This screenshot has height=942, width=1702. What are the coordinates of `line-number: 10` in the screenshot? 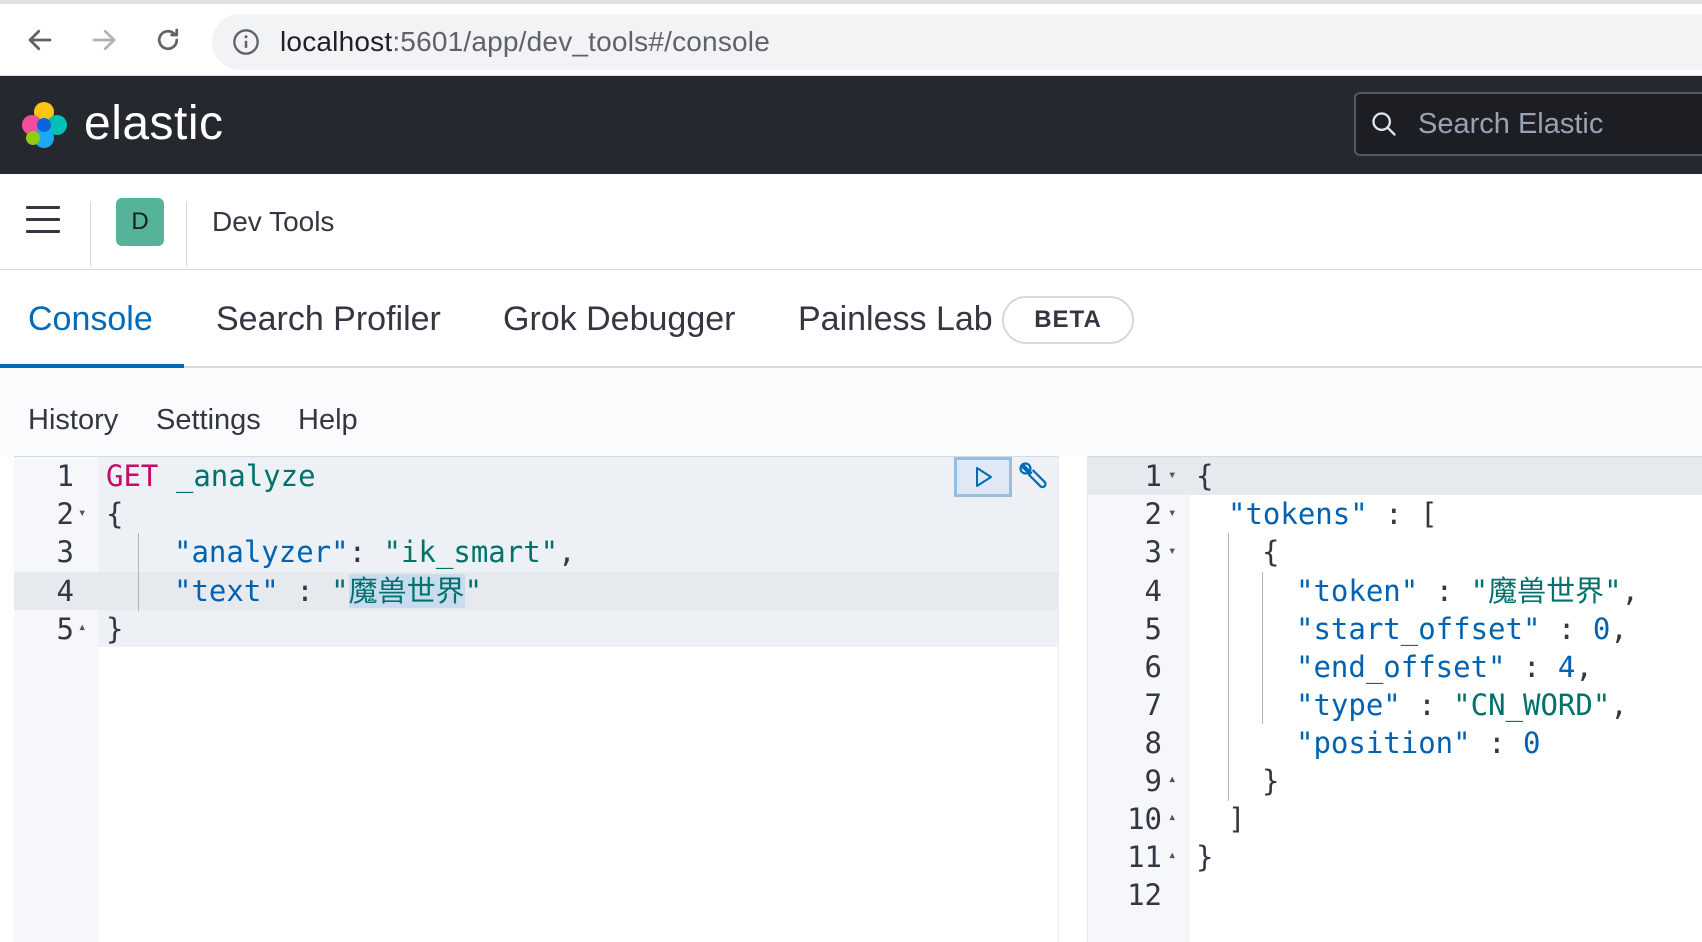 It's located at (1144, 819).